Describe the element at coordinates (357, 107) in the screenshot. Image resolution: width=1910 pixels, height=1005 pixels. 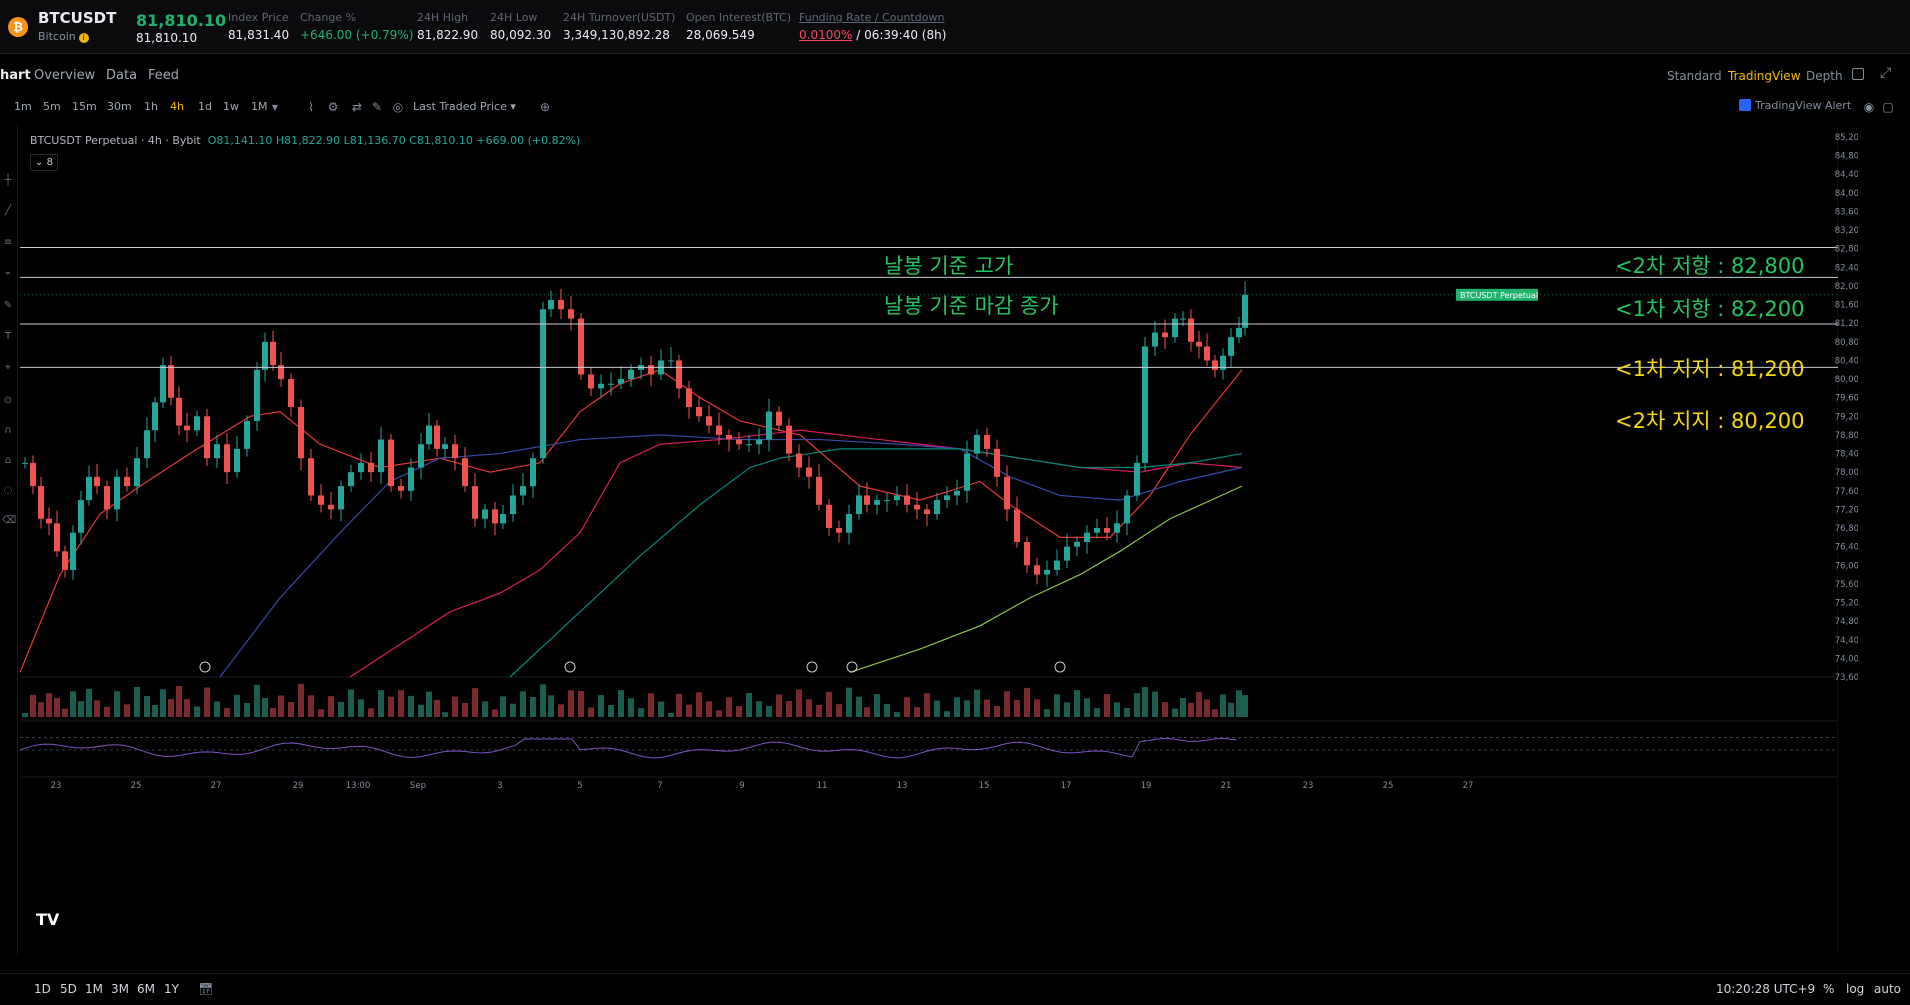
I see `compare-icon: ⇄` at that location.